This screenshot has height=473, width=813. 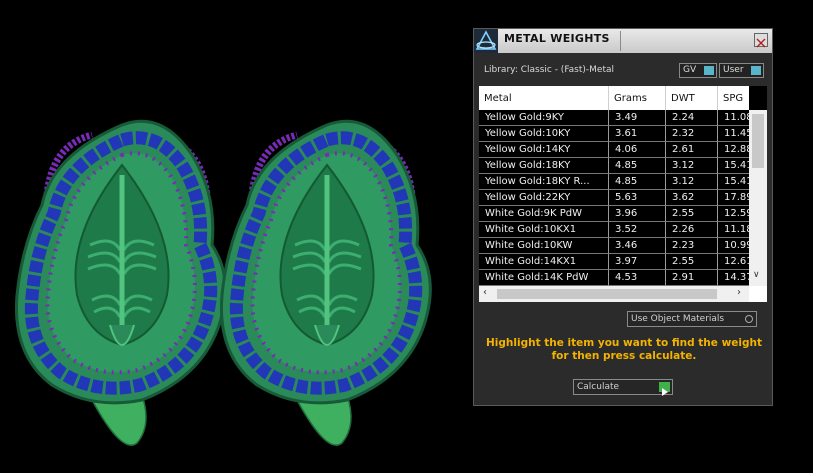 I want to click on table-row: Yellow Gold:10KY 3.61 2.32 11.45, so click(x=614, y=134).